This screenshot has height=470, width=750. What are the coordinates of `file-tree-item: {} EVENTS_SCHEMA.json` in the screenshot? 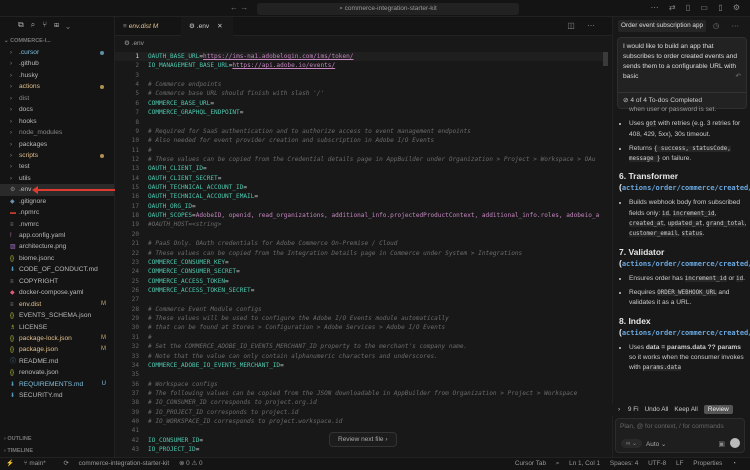 It's located at (57, 315).